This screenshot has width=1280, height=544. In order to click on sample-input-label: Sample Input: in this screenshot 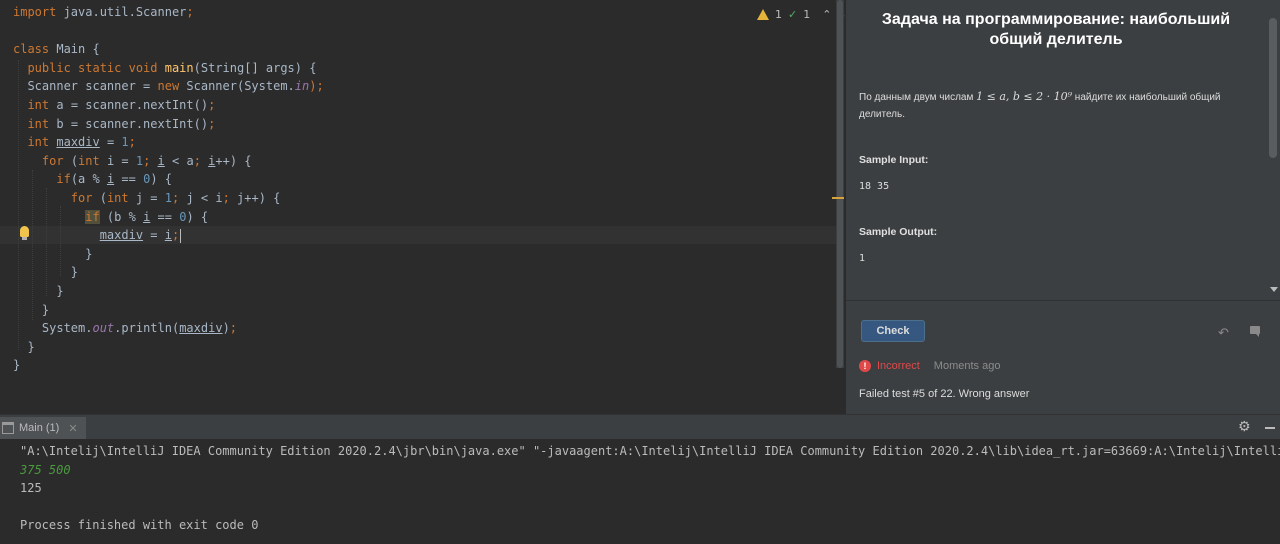, I will do `click(894, 160)`.